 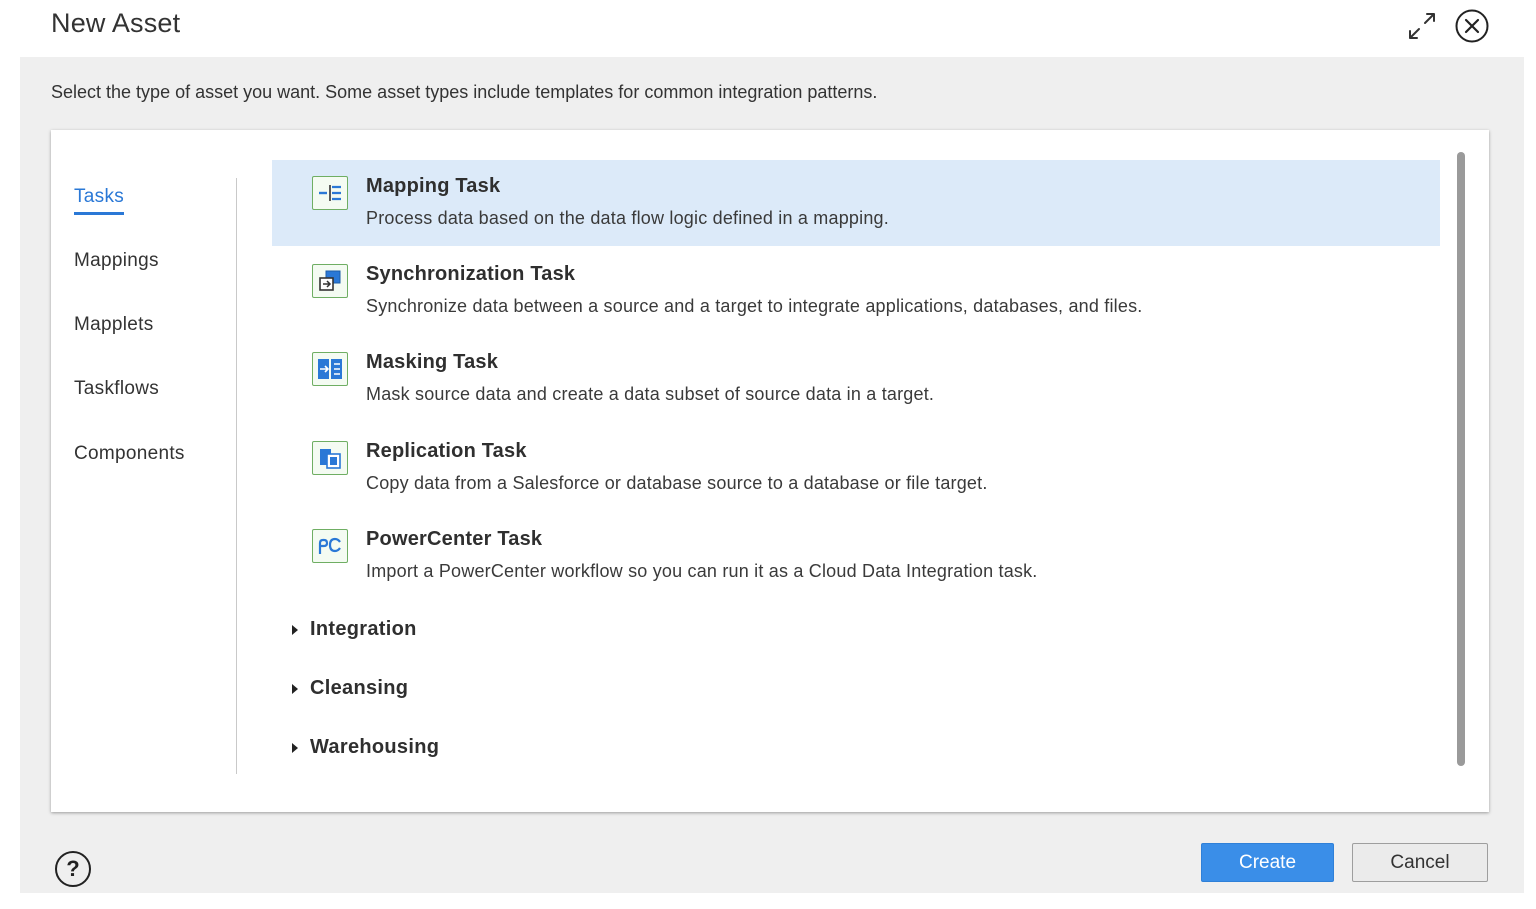 What do you see at coordinates (330, 546) in the screenshot?
I see `powercenter-task-icon` at bounding box center [330, 546].